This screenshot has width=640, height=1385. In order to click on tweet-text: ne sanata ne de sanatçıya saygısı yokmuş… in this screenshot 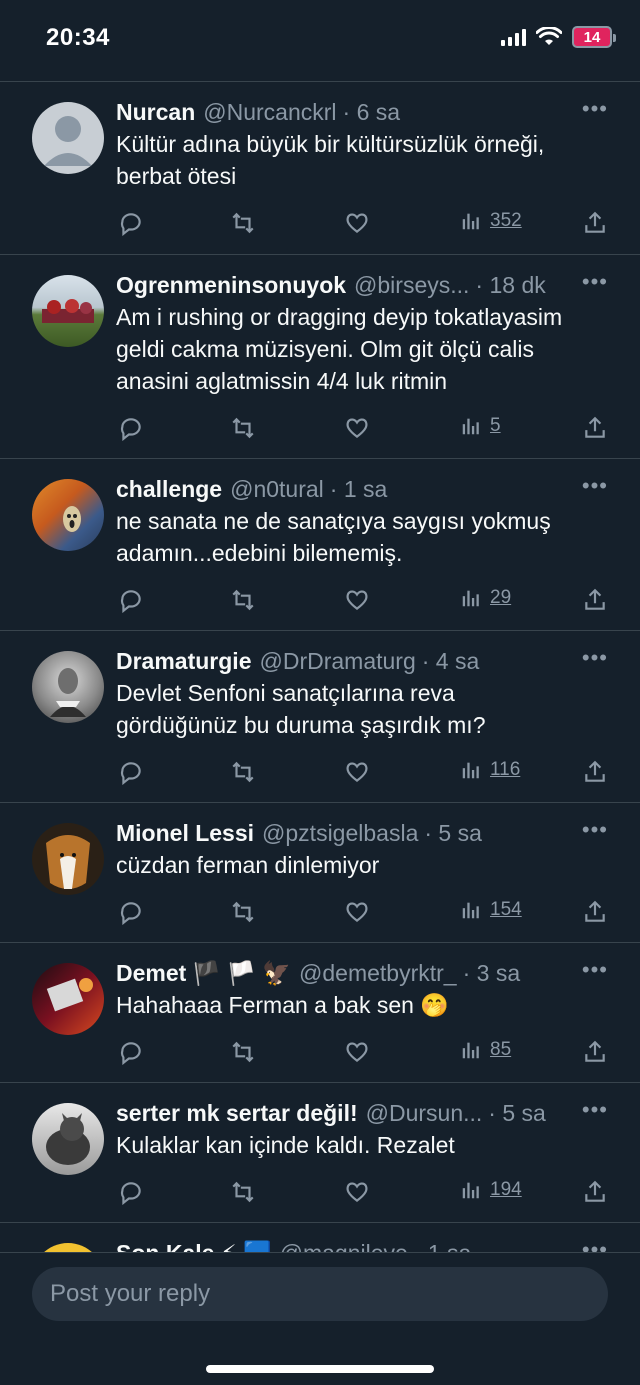, I will do `click(333, 537)`.